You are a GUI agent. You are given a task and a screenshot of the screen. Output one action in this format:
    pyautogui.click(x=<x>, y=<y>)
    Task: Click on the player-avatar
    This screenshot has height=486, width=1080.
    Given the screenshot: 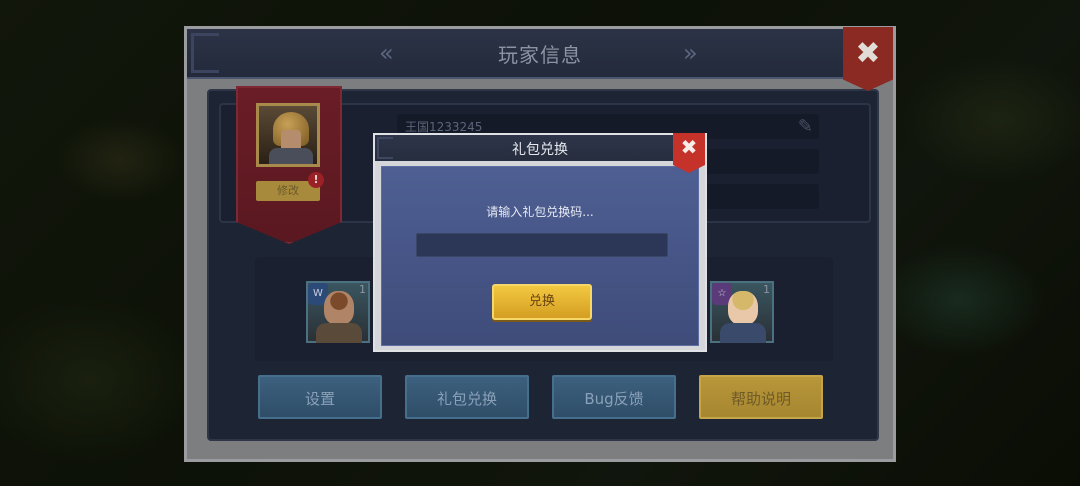 What is the action you would take?
    pyautogui.click(x=288, y=135)
    